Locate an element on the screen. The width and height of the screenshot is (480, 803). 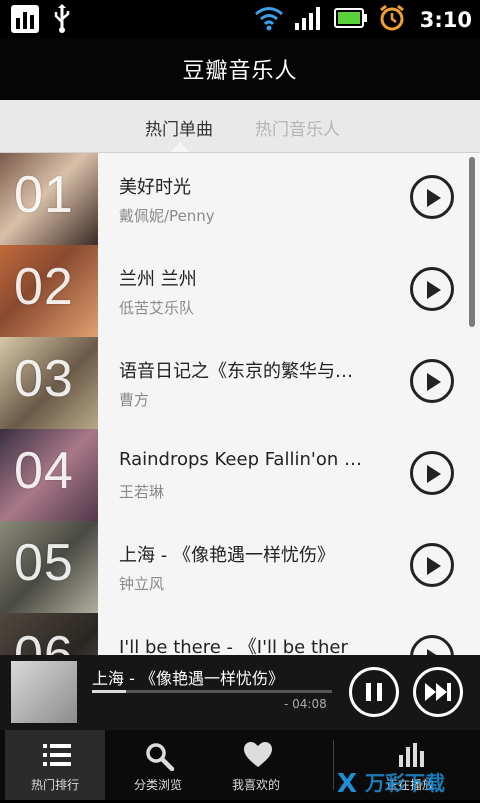
nav-divider is located at coordinates (333, 765).